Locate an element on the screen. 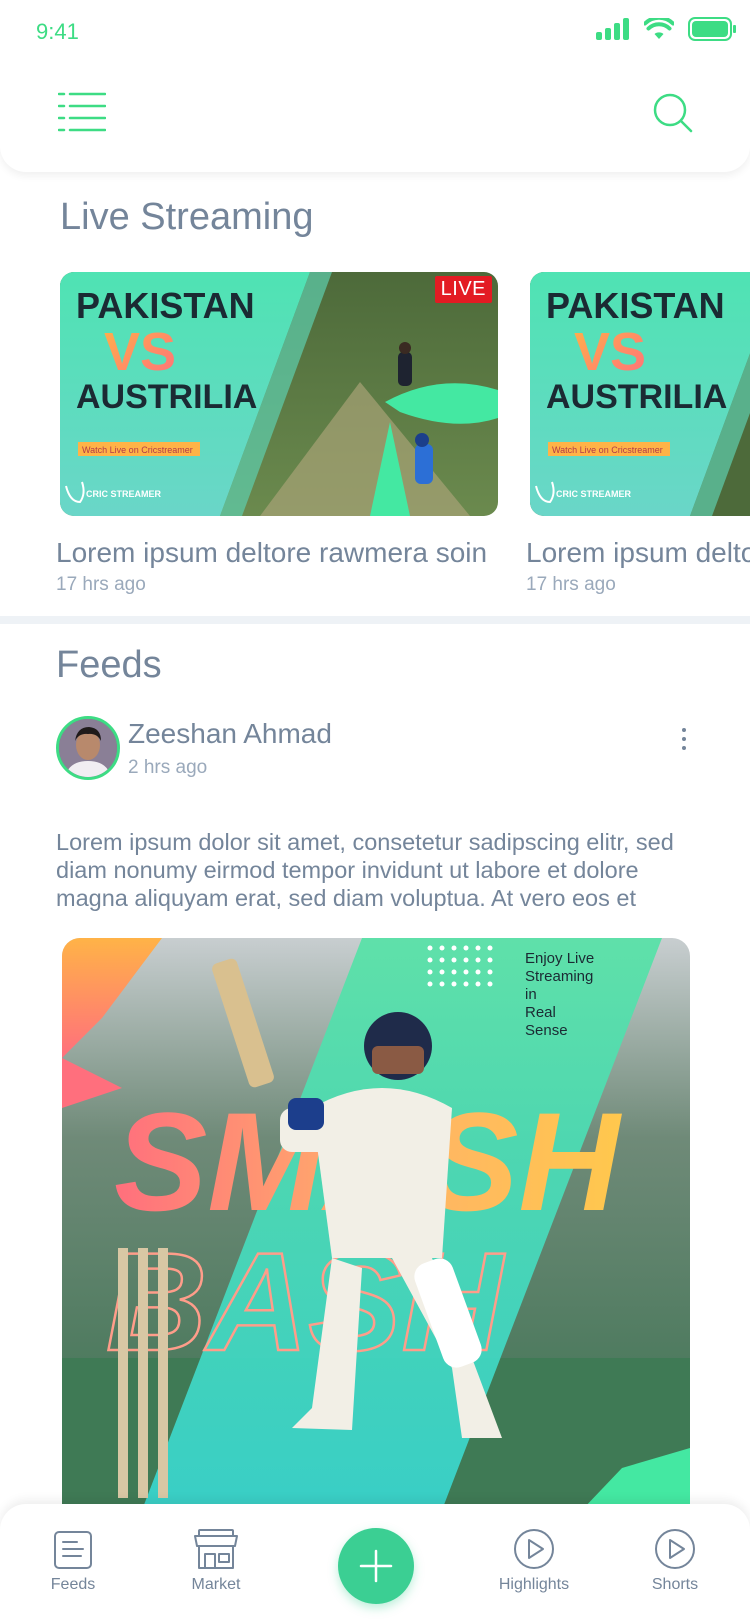 This screenshot has height=1624, width=750. plus-icon is located at coordinates (376, 1566).